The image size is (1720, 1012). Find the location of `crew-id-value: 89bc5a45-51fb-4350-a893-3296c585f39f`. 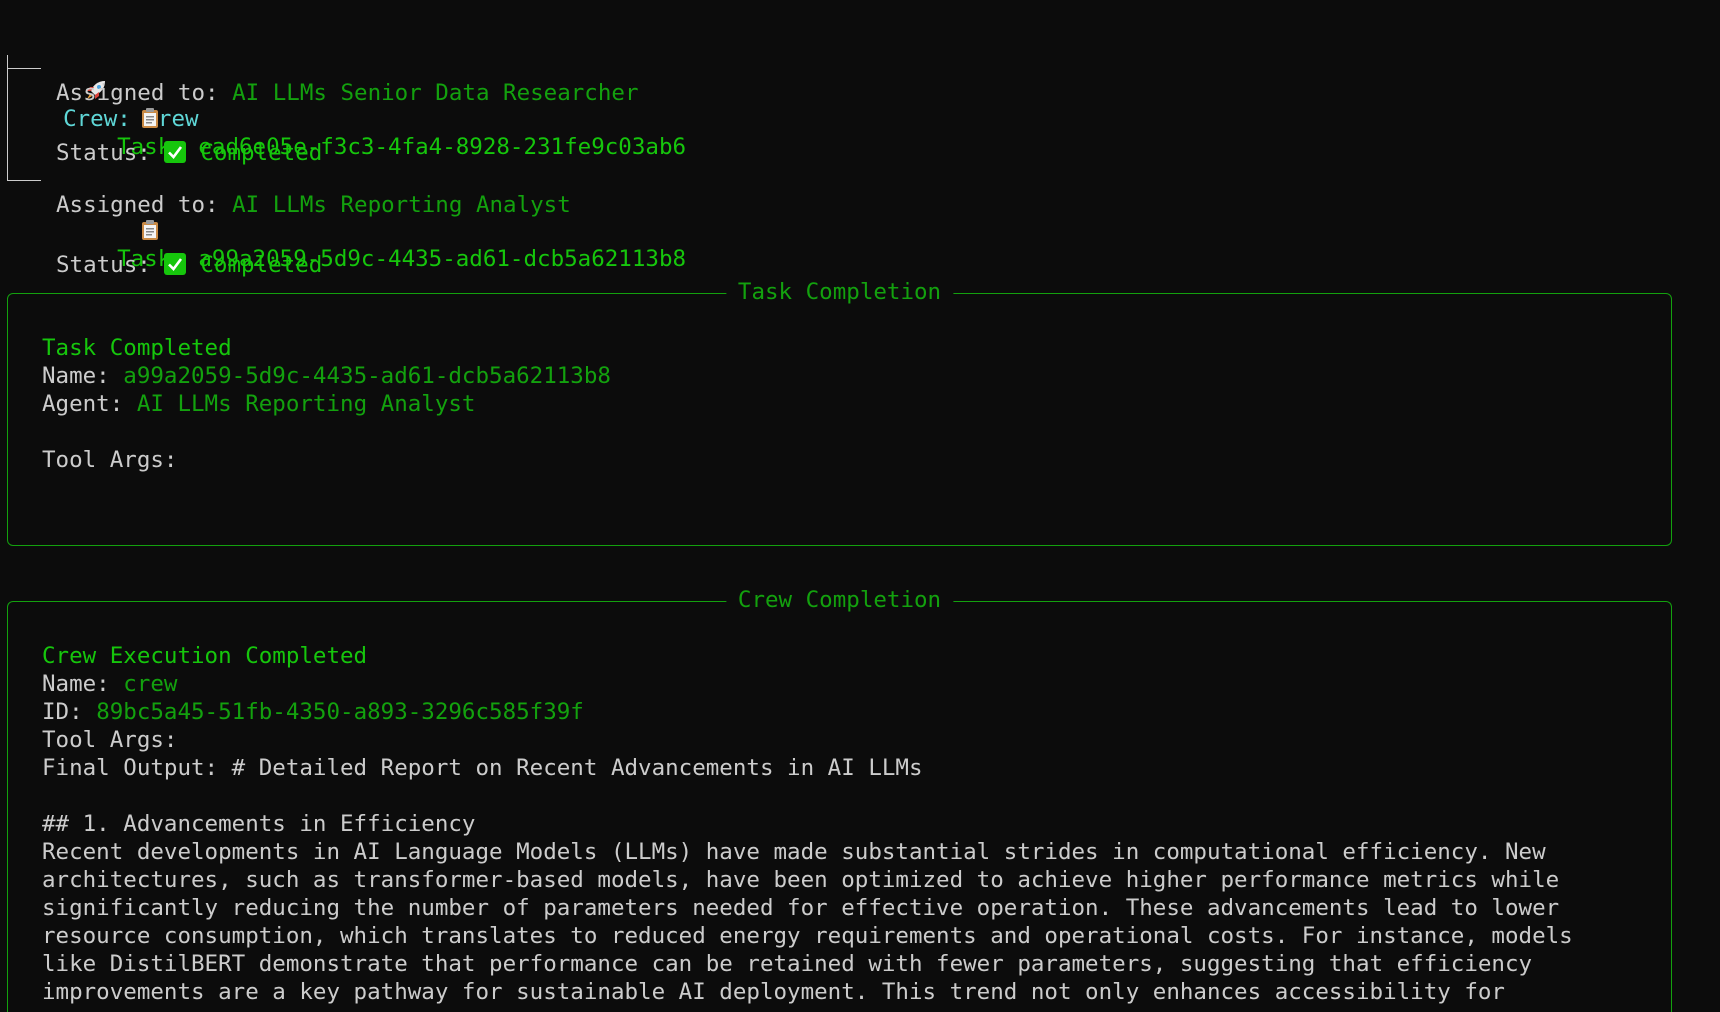

crew-id-value: 89bc5a45-51fb-4350-a893-3296c585f39f is located at coordinates (340, 712).